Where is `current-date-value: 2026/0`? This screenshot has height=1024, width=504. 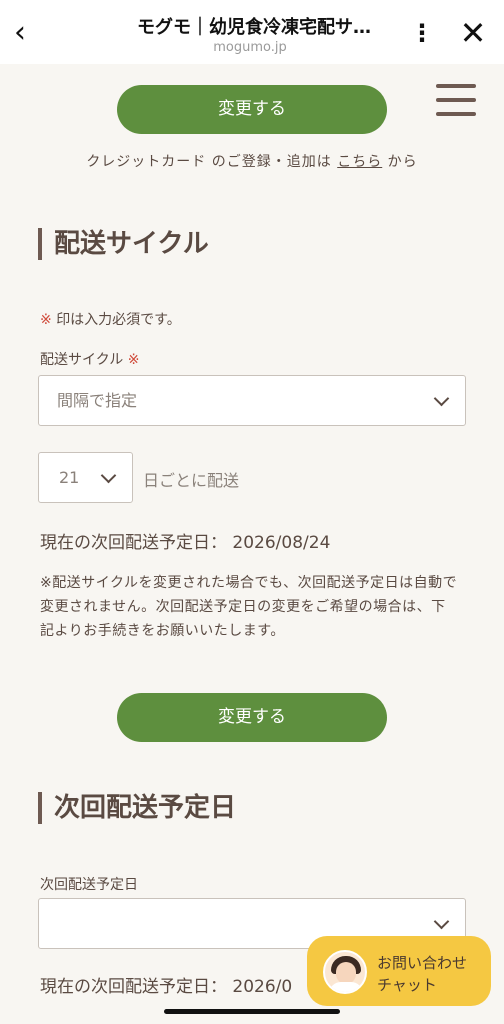
current-date-value: 2026/0 is located at coordinates (262, 987).